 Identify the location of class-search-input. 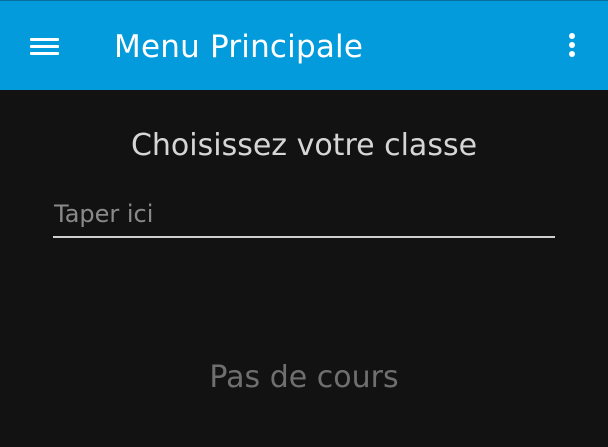
(304, 214).